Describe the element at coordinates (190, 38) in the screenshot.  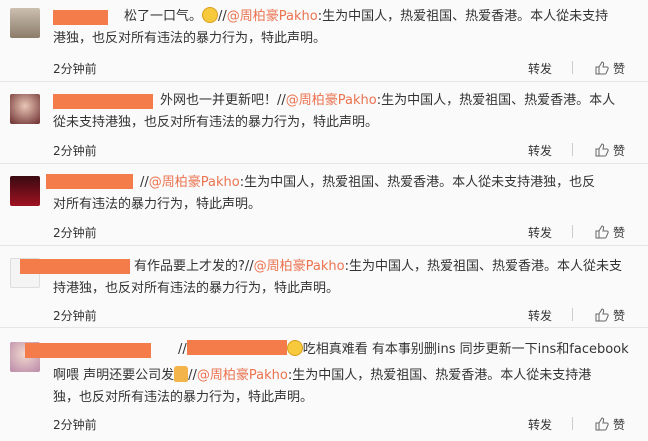
I see `comment-text-line2: 港独，也反对所有违法的暴力行为，特此声明。` at that location.